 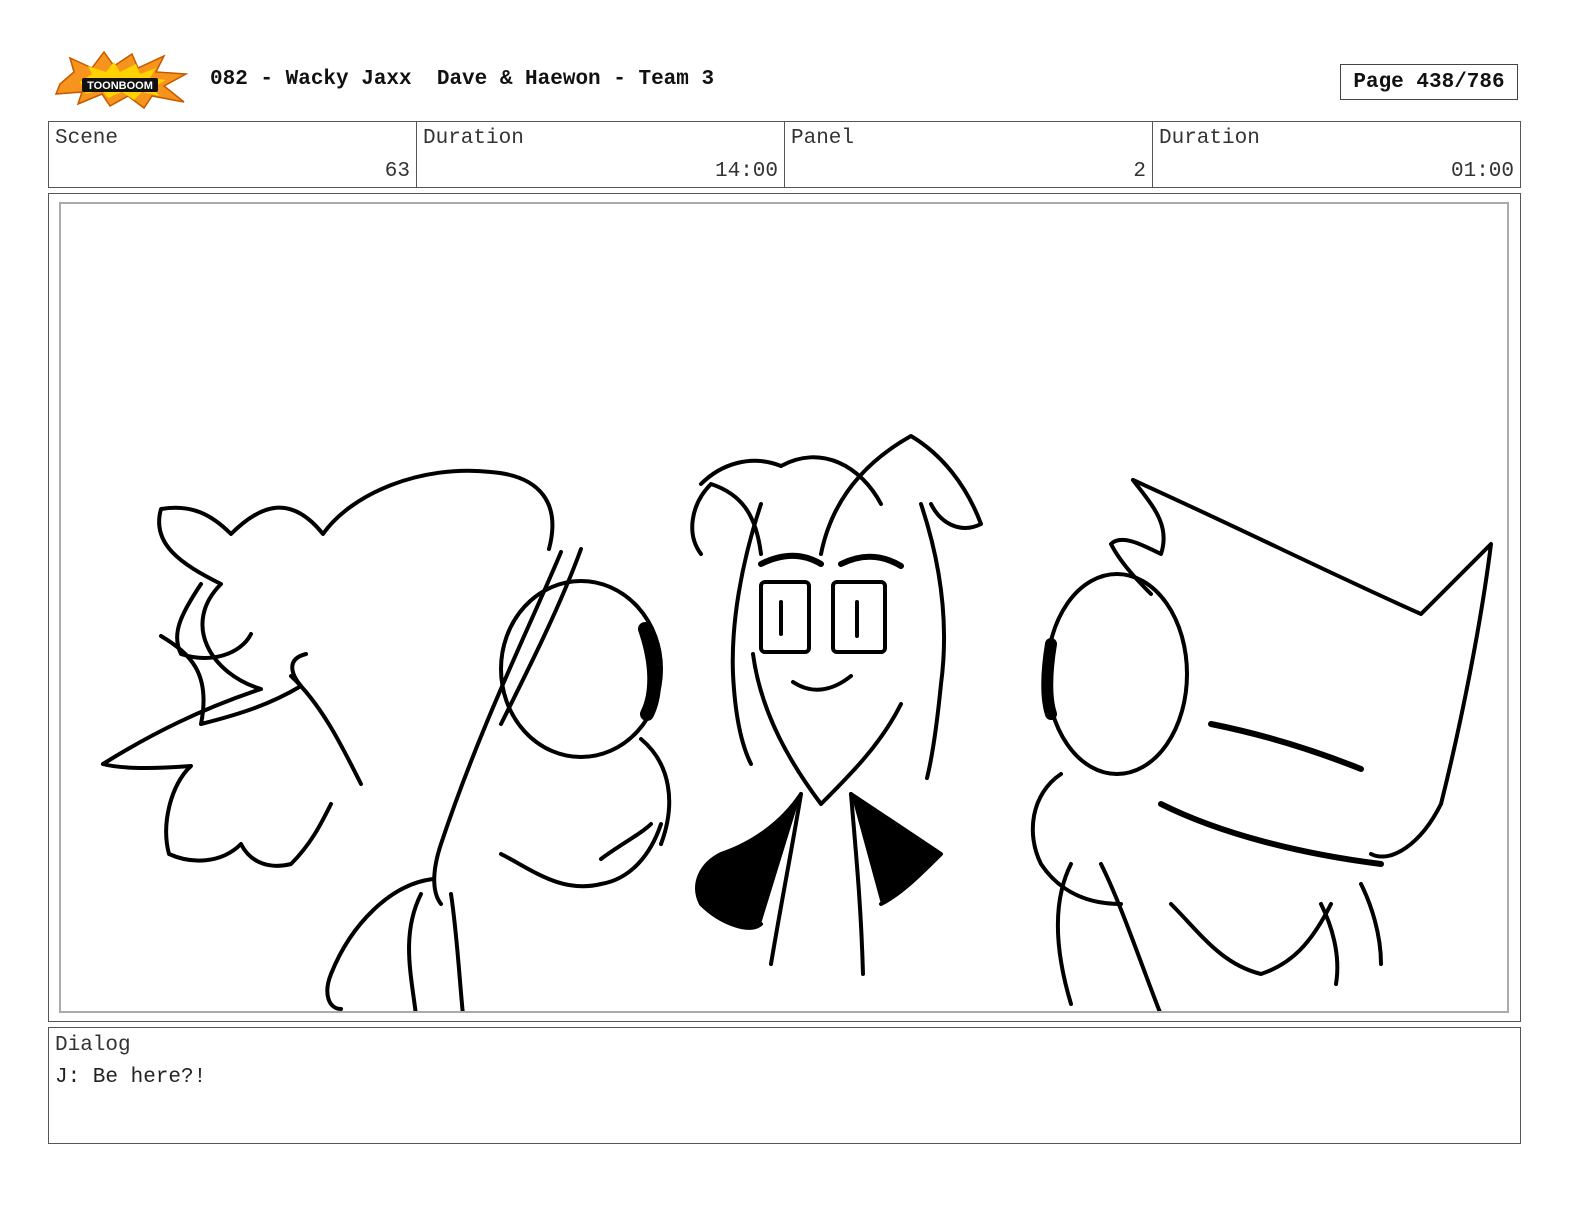 What do you see at coordinates (233, 154) in the screenshot?
I see `scene-cell: Scene 63` at bounding box center [233, 154].